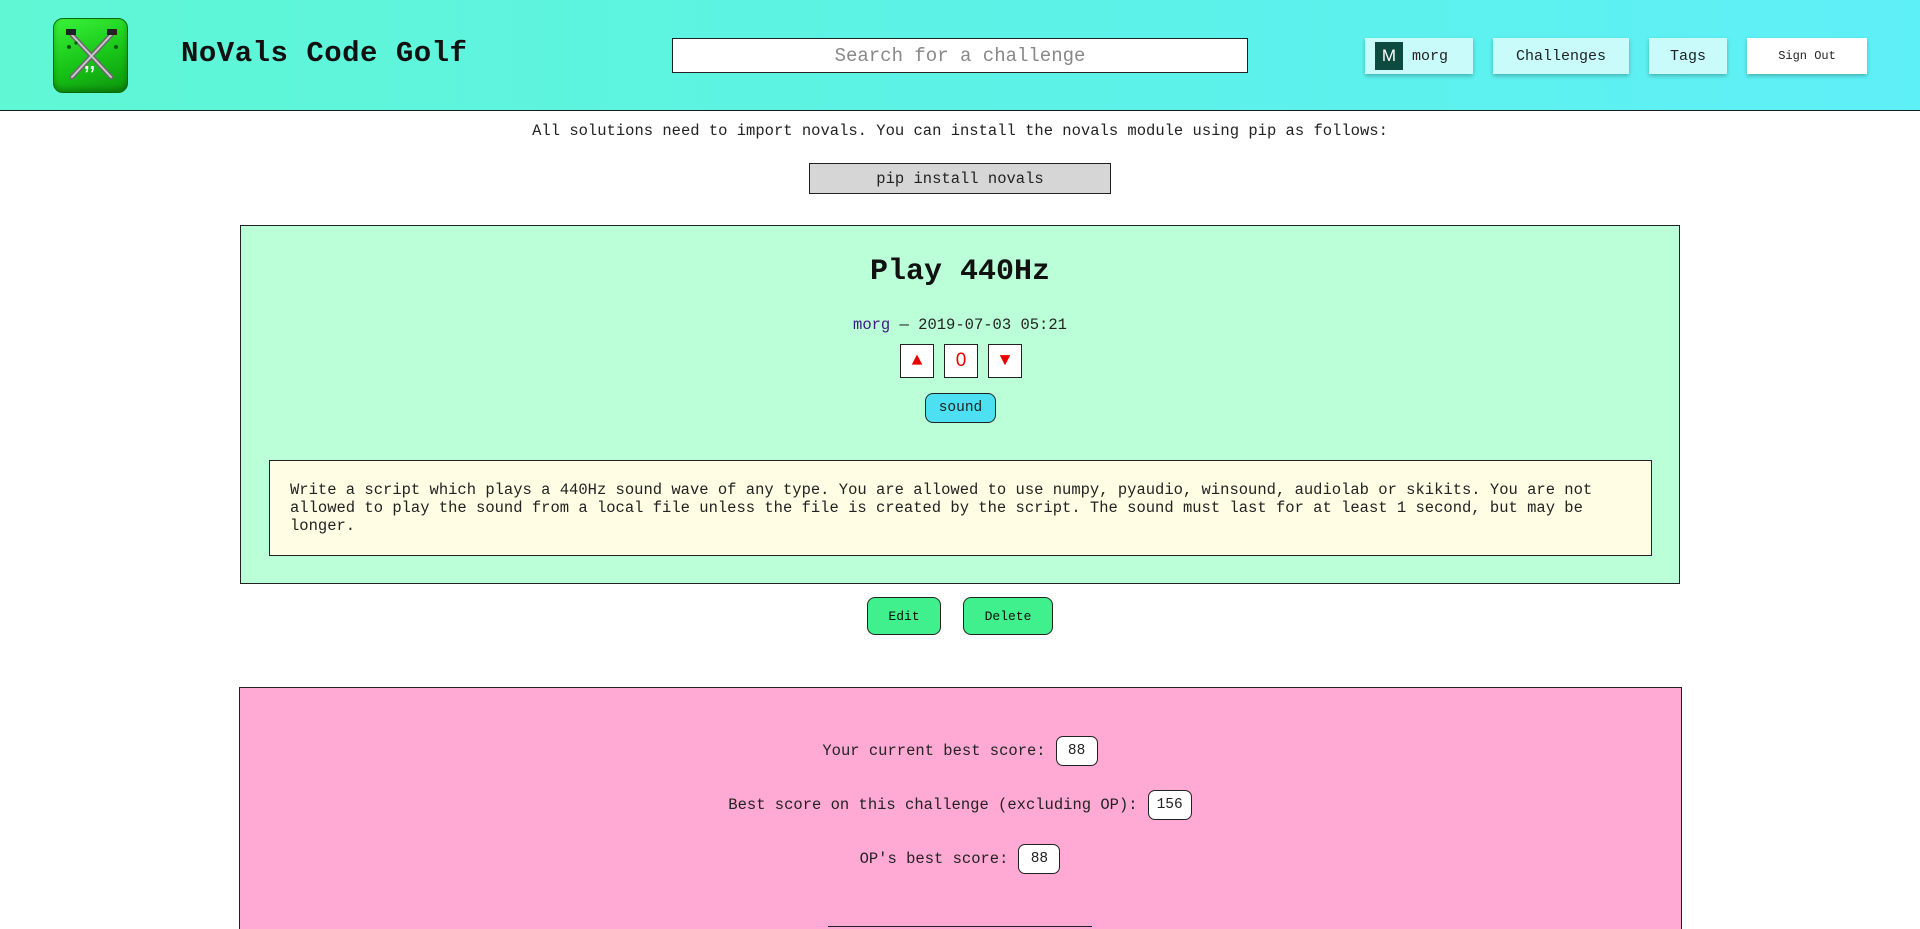 The height and width of the screenshot is (929, 1920). I want to click on site-title: NoVals Code Golf, so click(324, 53).